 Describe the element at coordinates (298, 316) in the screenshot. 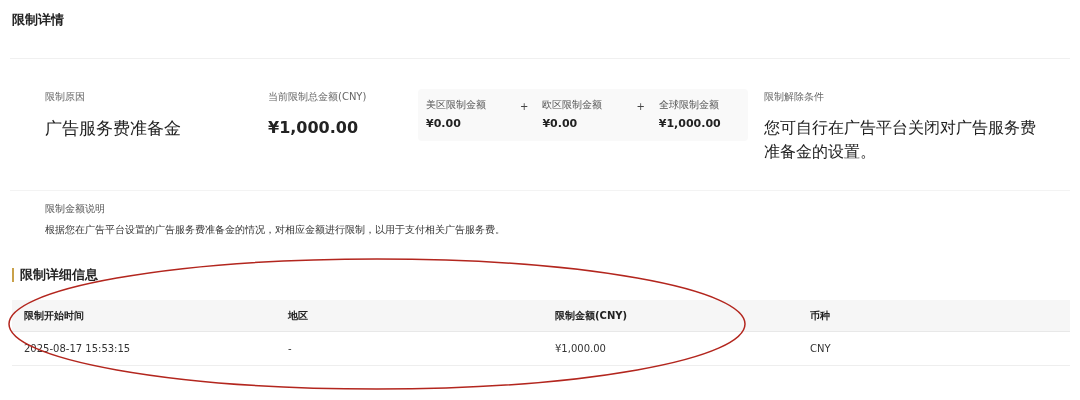

I see `column-header: 地区` at that location.